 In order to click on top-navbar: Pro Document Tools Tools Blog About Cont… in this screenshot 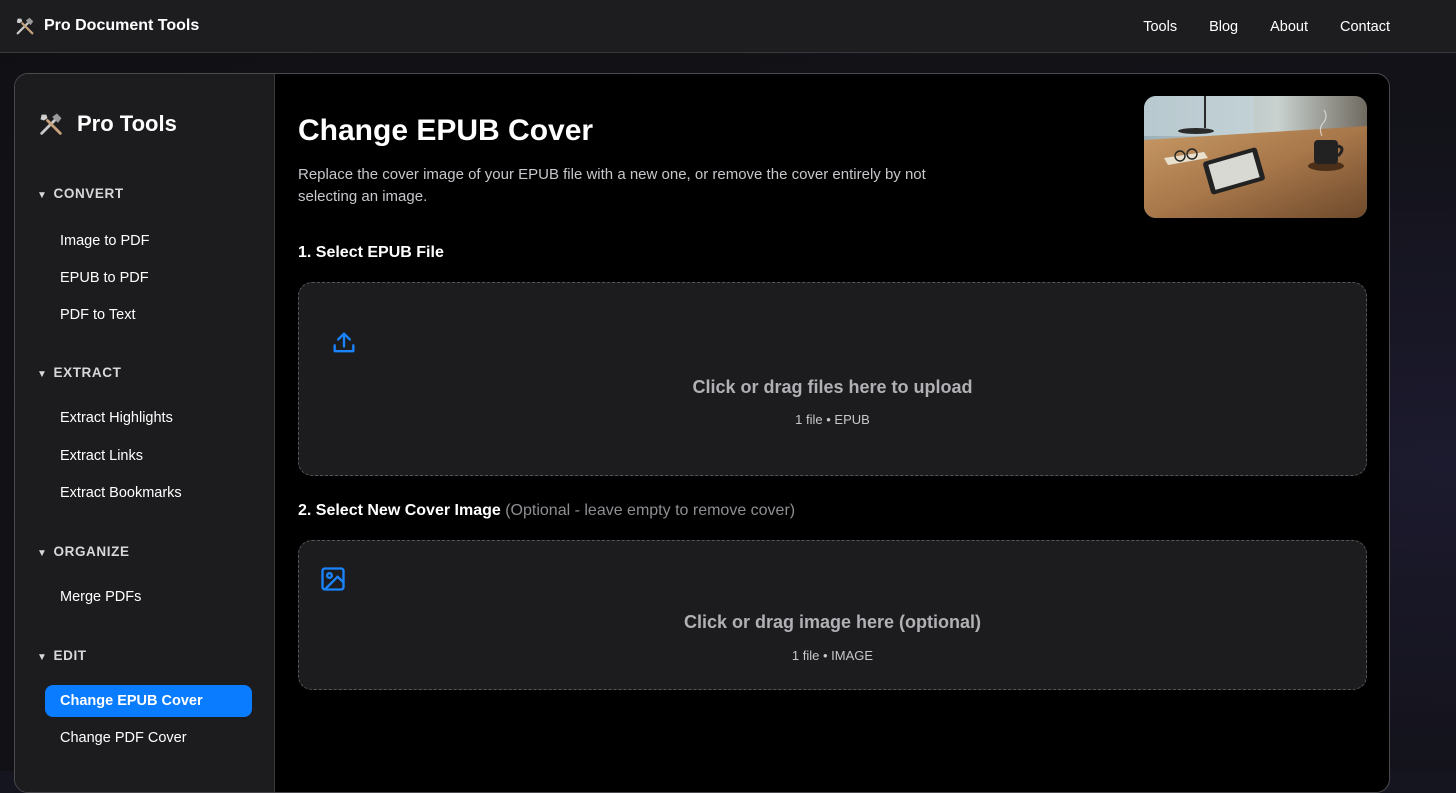, I will do `click(728, 26)`.